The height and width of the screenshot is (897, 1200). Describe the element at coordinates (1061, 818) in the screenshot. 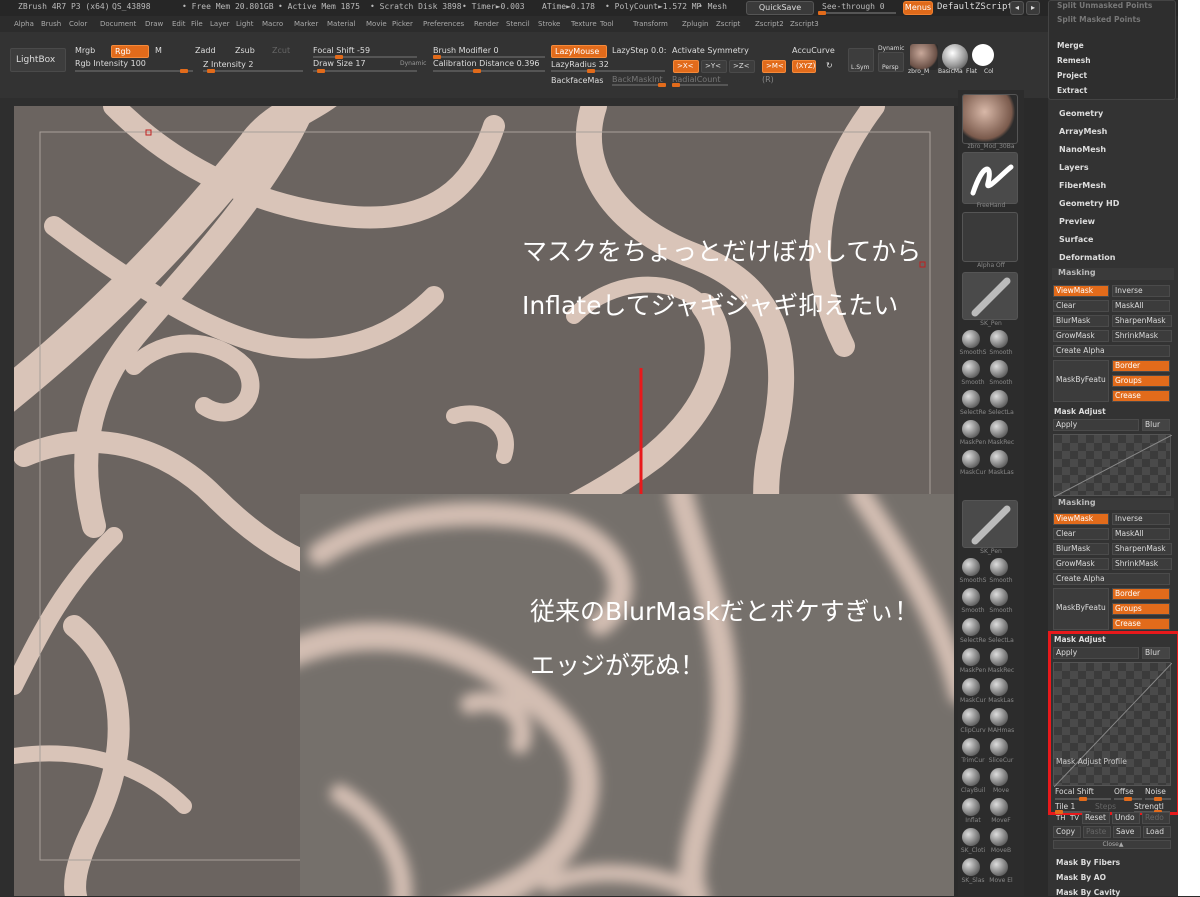

I see `th-button: TH` at that location.